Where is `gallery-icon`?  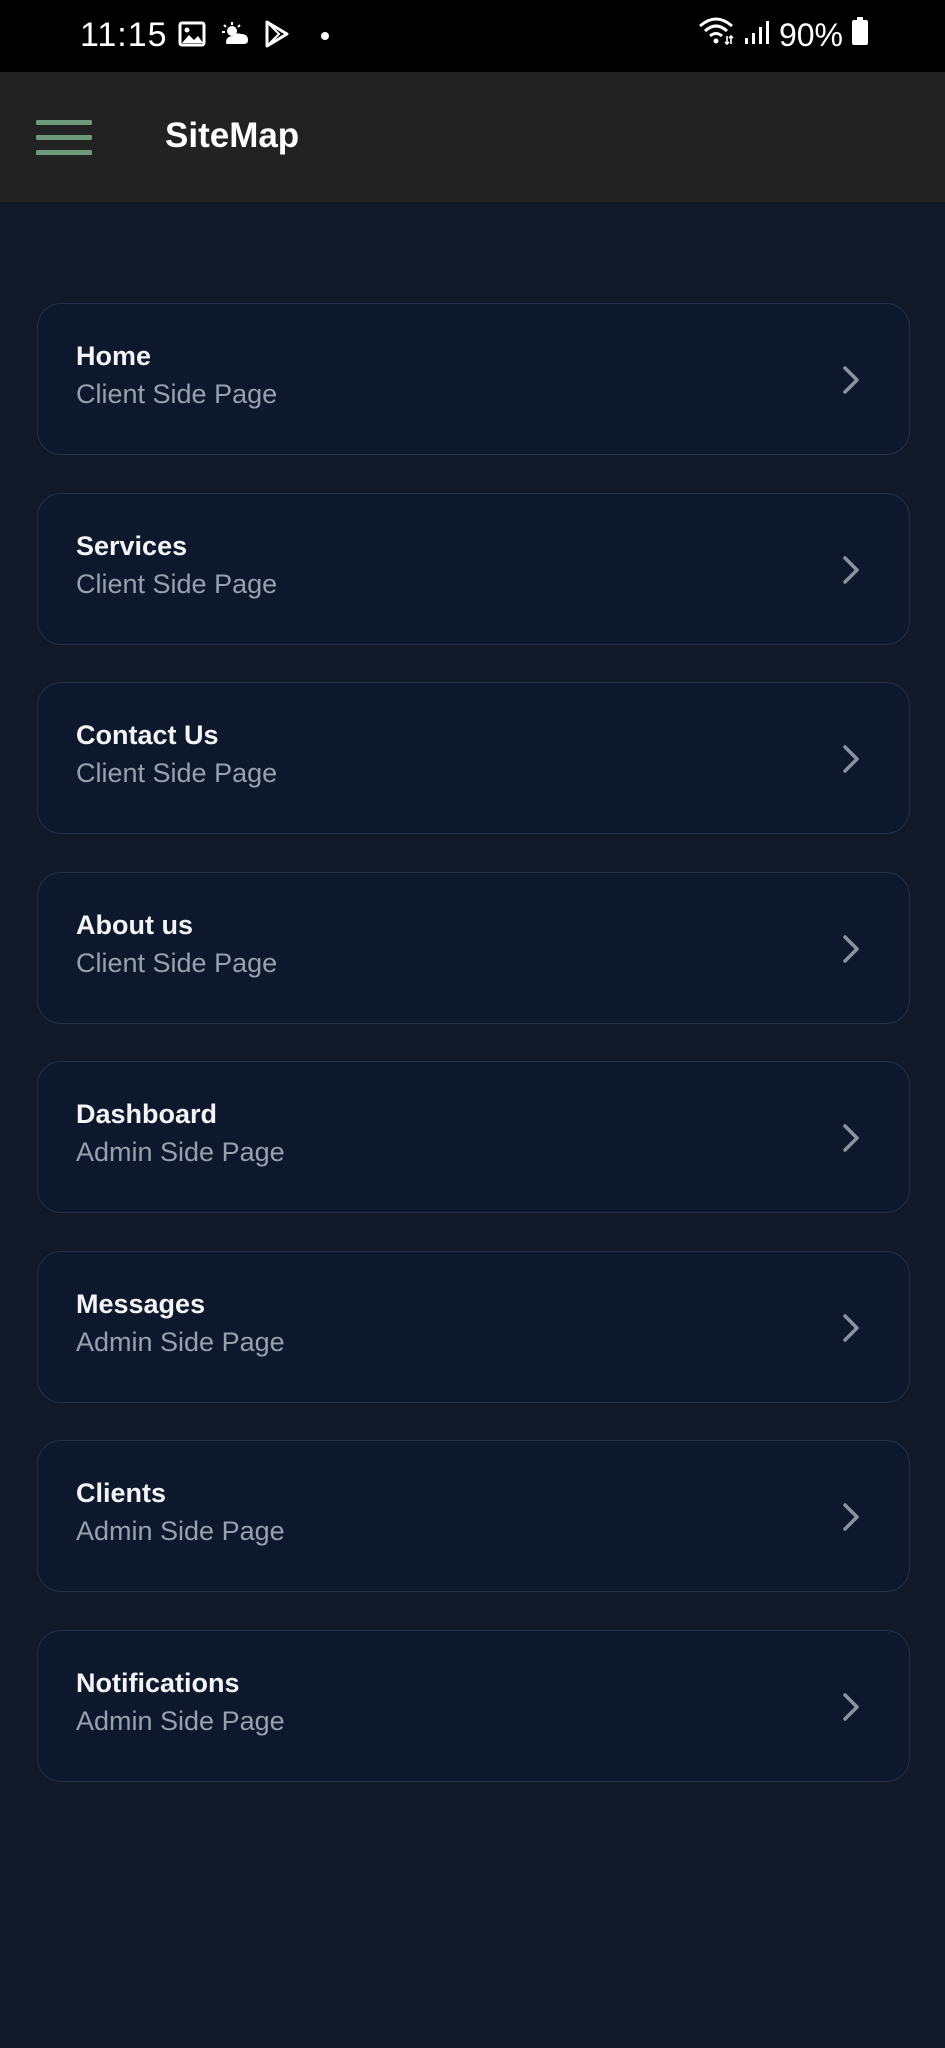 gallery-icon is located at coordinates (192, 36).